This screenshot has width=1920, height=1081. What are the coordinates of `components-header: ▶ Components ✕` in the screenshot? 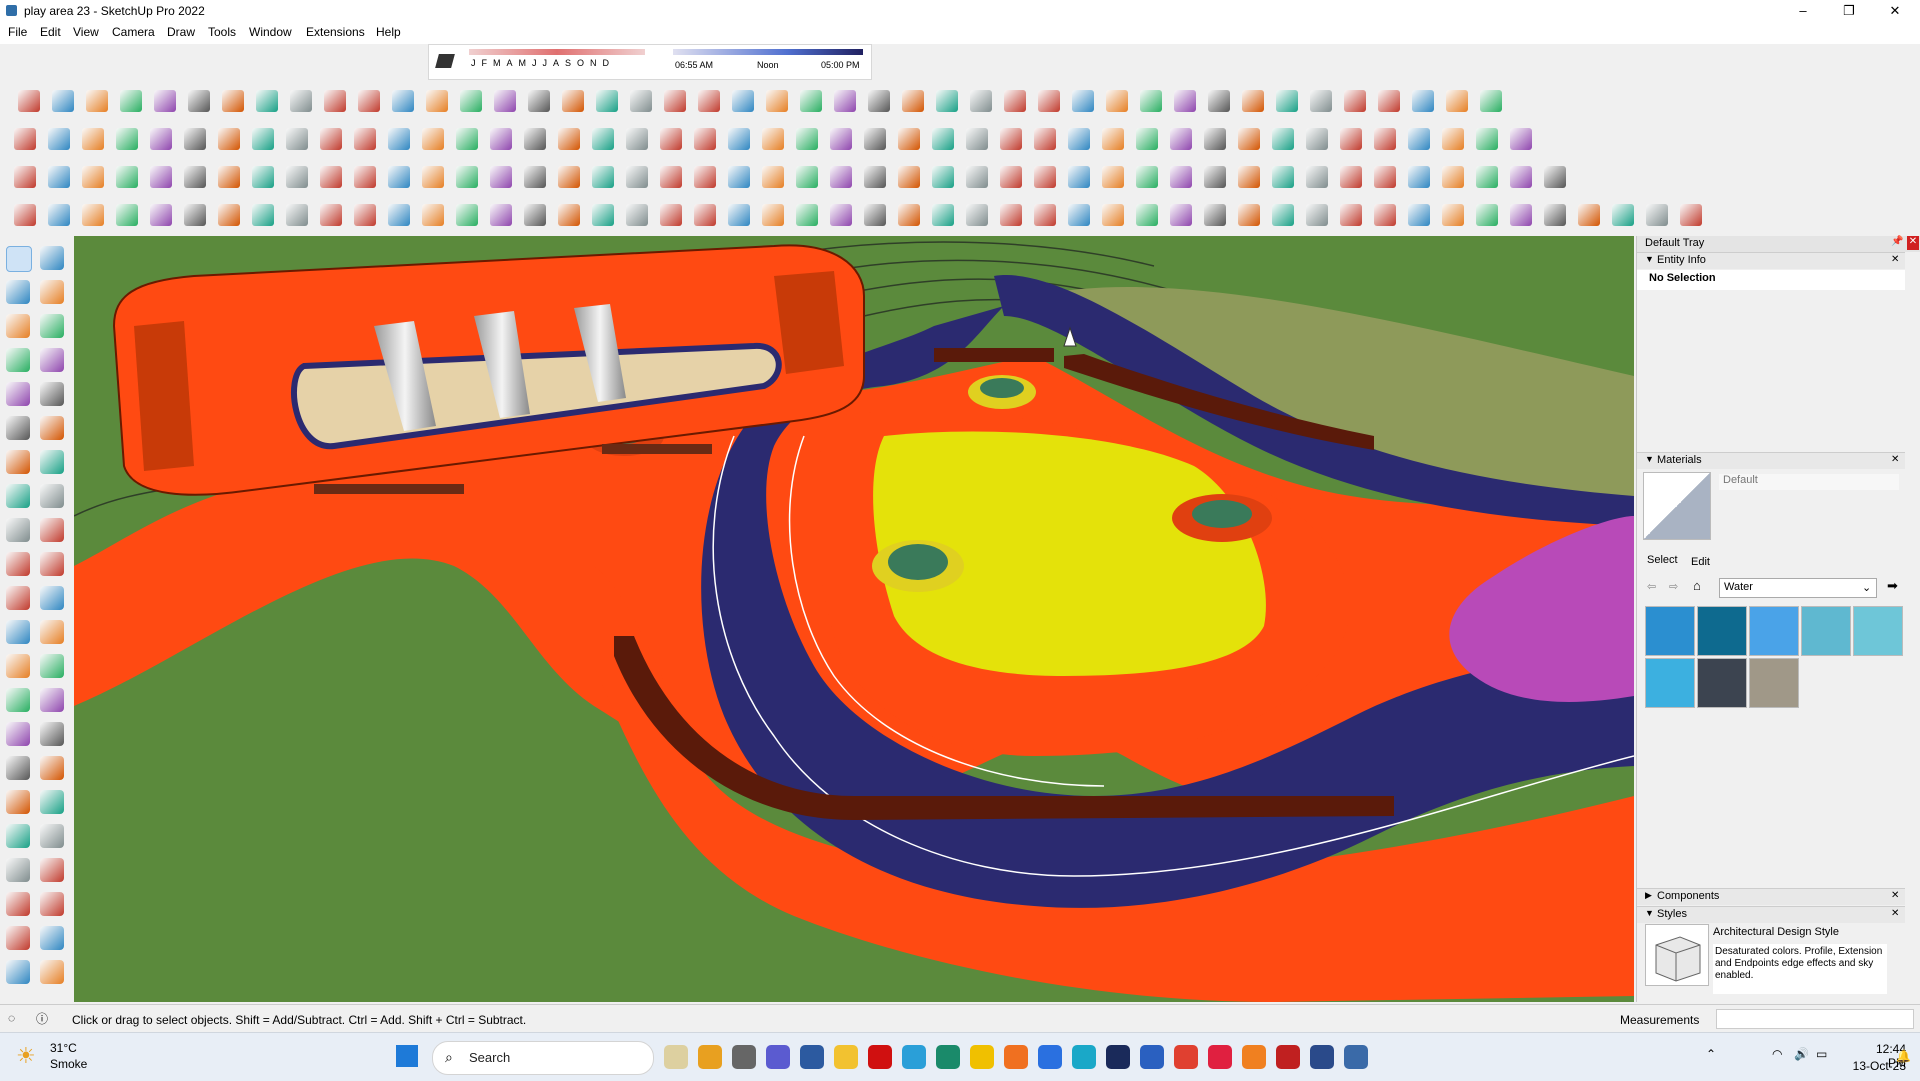 It's located at (1771, 896).